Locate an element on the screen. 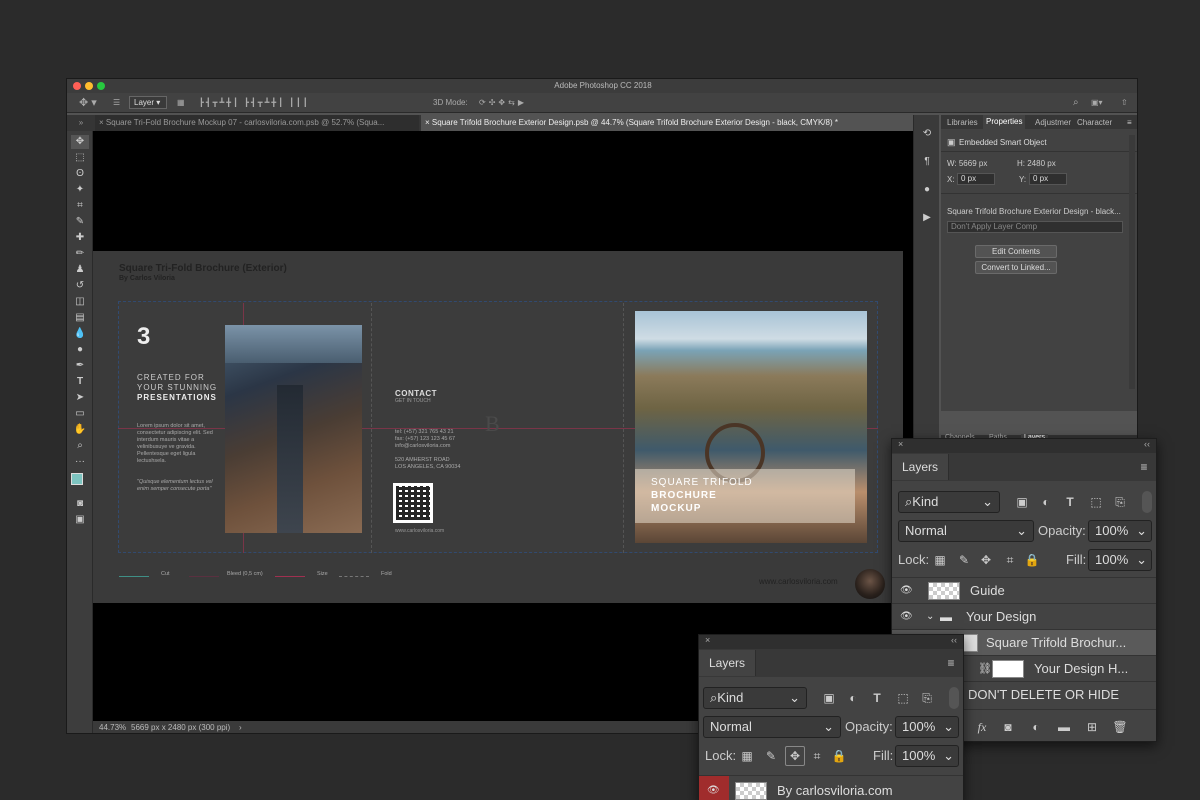 The height and width of the screenshot is (800, 1200). foreground-color-swatch is located at coordinates (77, 479).